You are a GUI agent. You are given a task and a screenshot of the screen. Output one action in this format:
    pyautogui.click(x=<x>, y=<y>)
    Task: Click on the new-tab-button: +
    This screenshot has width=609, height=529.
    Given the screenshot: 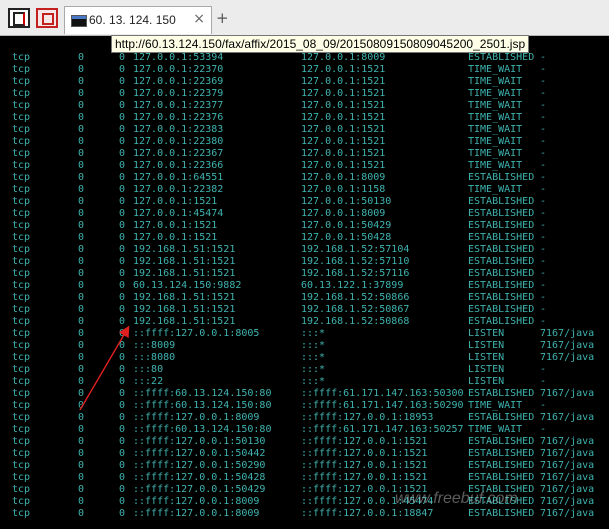 What is the action you would take?
    pyautogui.click(x=222, y=18)
    